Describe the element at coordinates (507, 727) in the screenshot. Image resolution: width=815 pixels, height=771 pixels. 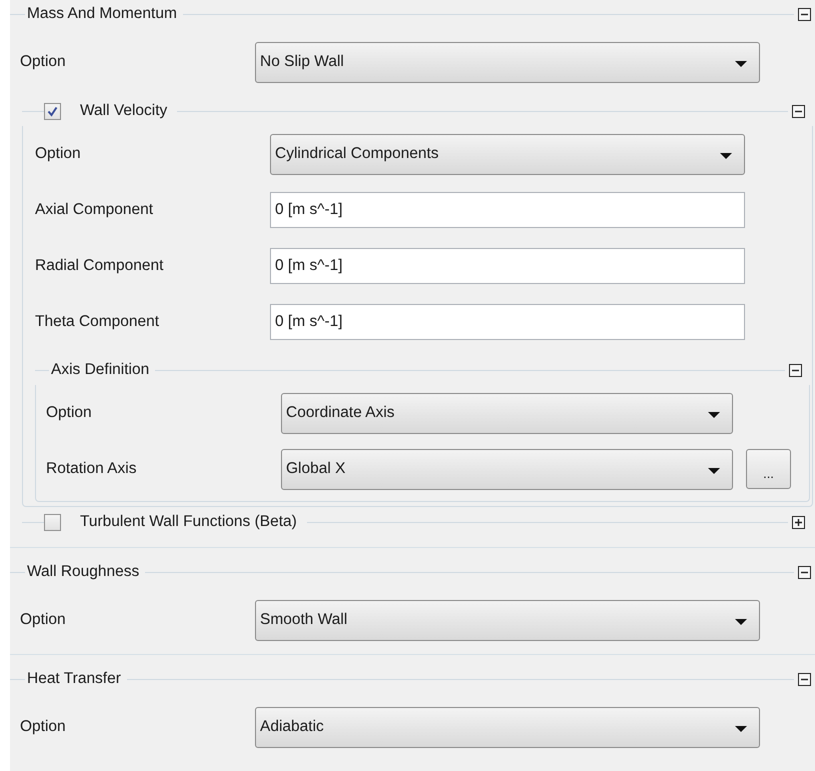
I see `dropdown: Adiabatic` at that location.